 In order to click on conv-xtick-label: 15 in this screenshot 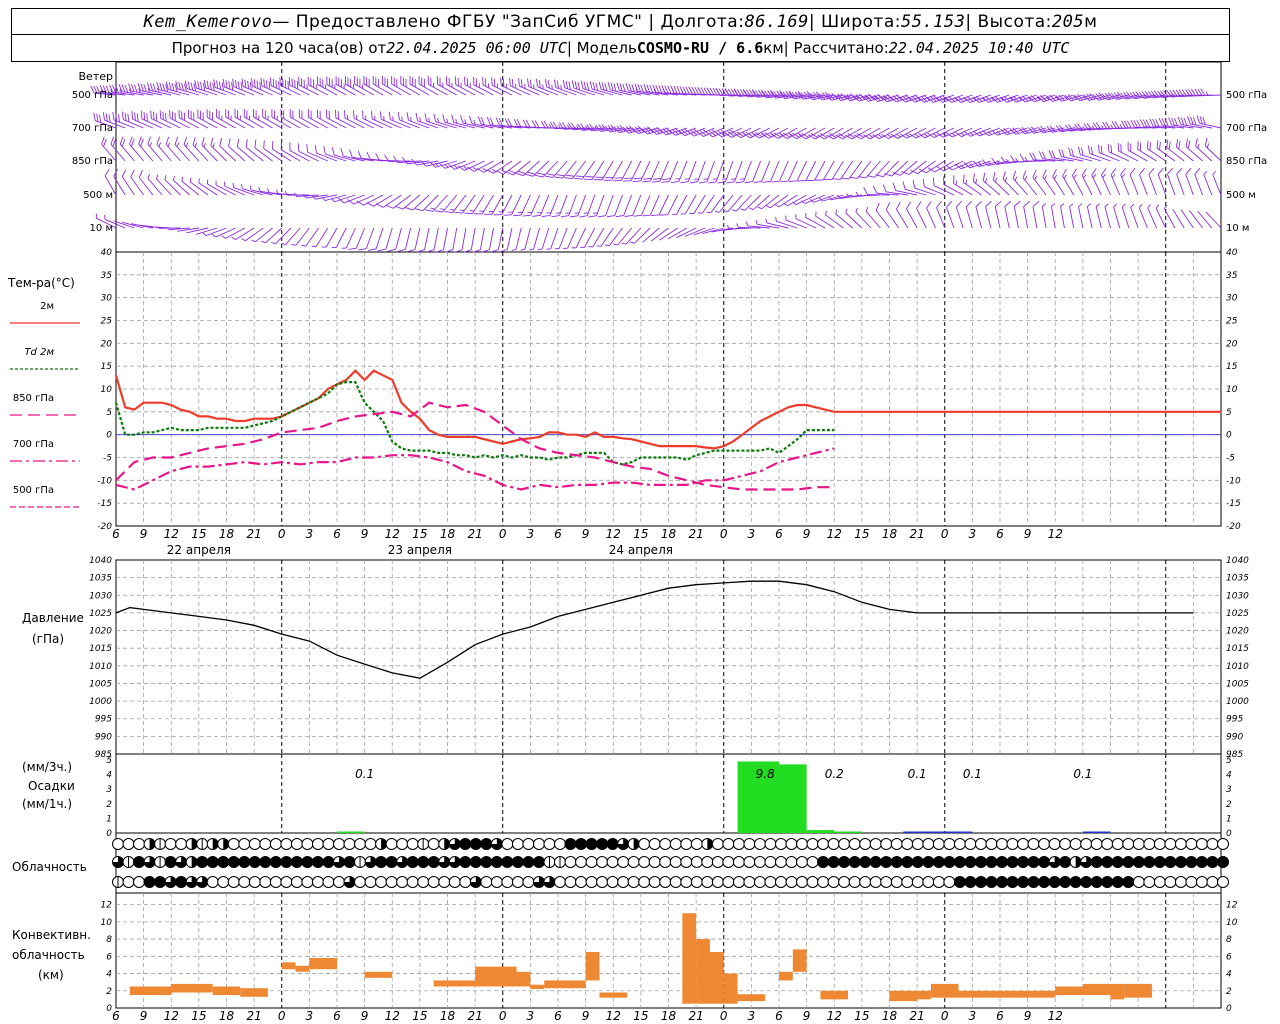, I will do `click(861, 1016)`.